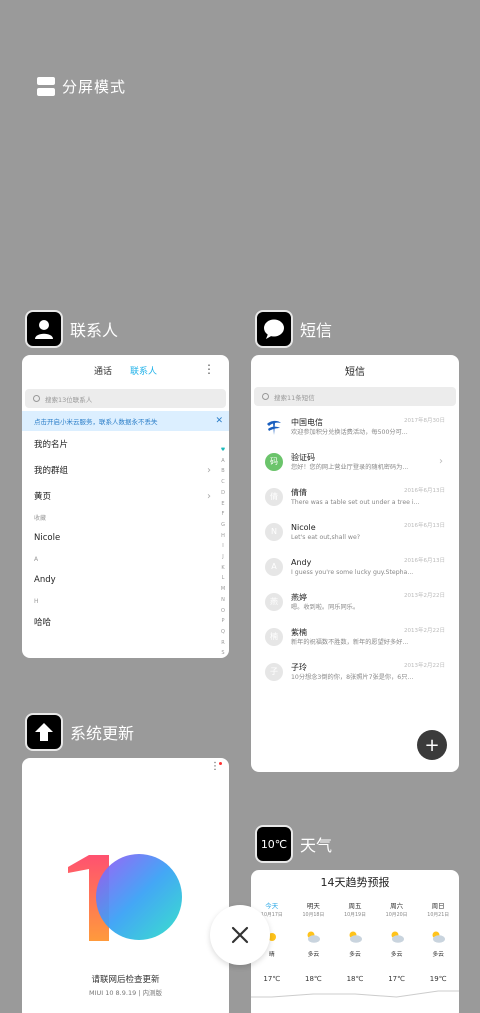 Image resolution: width=480 pixels, height=1013 pixels. What do you see at coordinates (313, 915) in the screenshot?
I see `day-date: 10月18日` at bounding box center [313, 915].